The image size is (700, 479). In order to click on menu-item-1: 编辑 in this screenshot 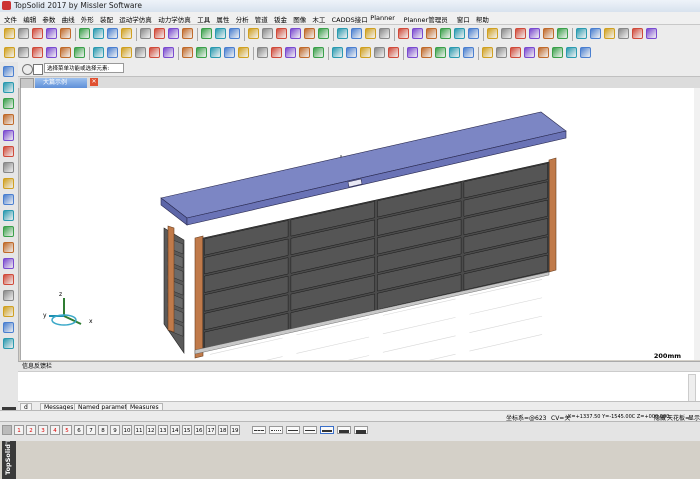, I will do `click(29, 19)`.